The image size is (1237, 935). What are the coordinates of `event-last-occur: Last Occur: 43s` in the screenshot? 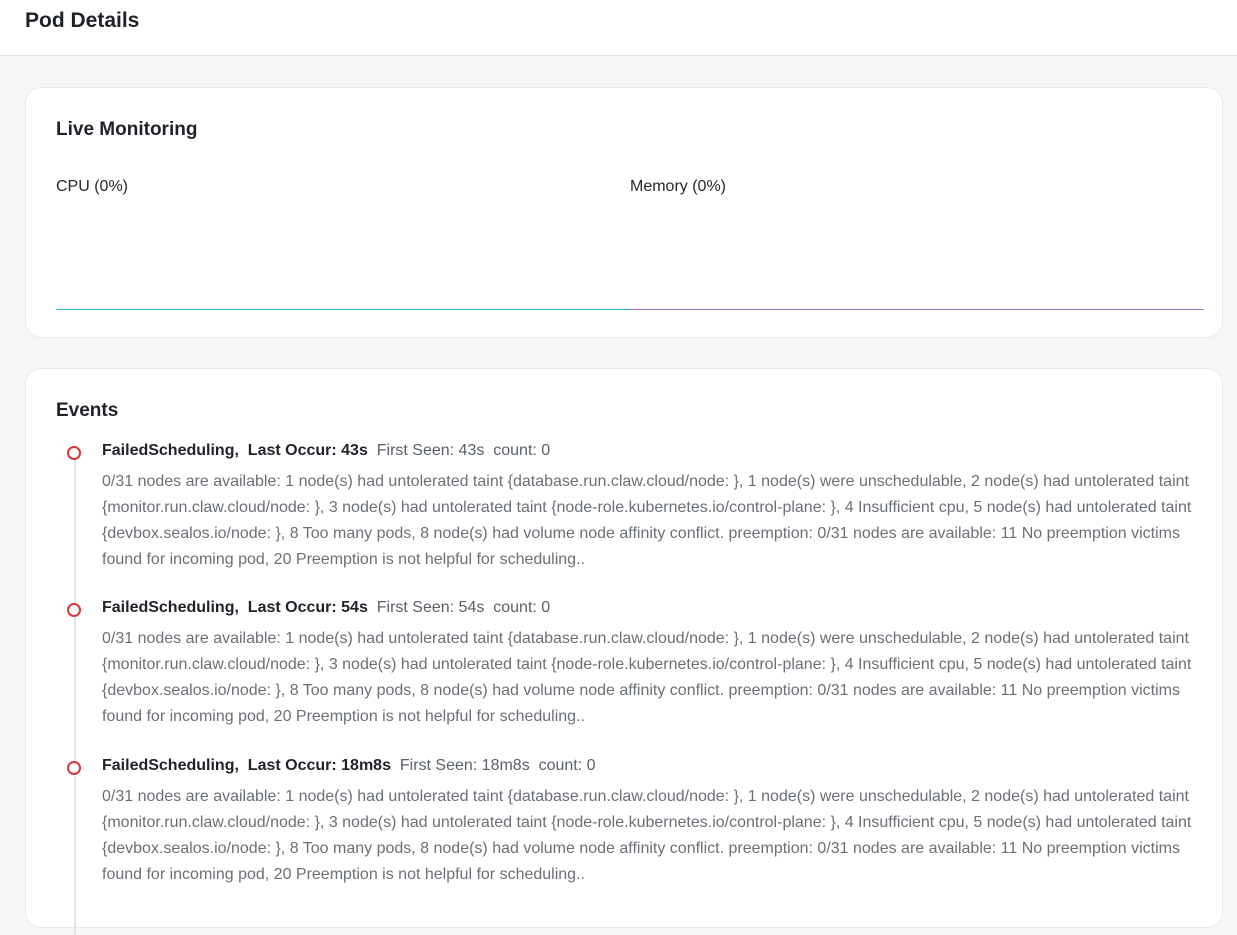 It's located at (307, 450).